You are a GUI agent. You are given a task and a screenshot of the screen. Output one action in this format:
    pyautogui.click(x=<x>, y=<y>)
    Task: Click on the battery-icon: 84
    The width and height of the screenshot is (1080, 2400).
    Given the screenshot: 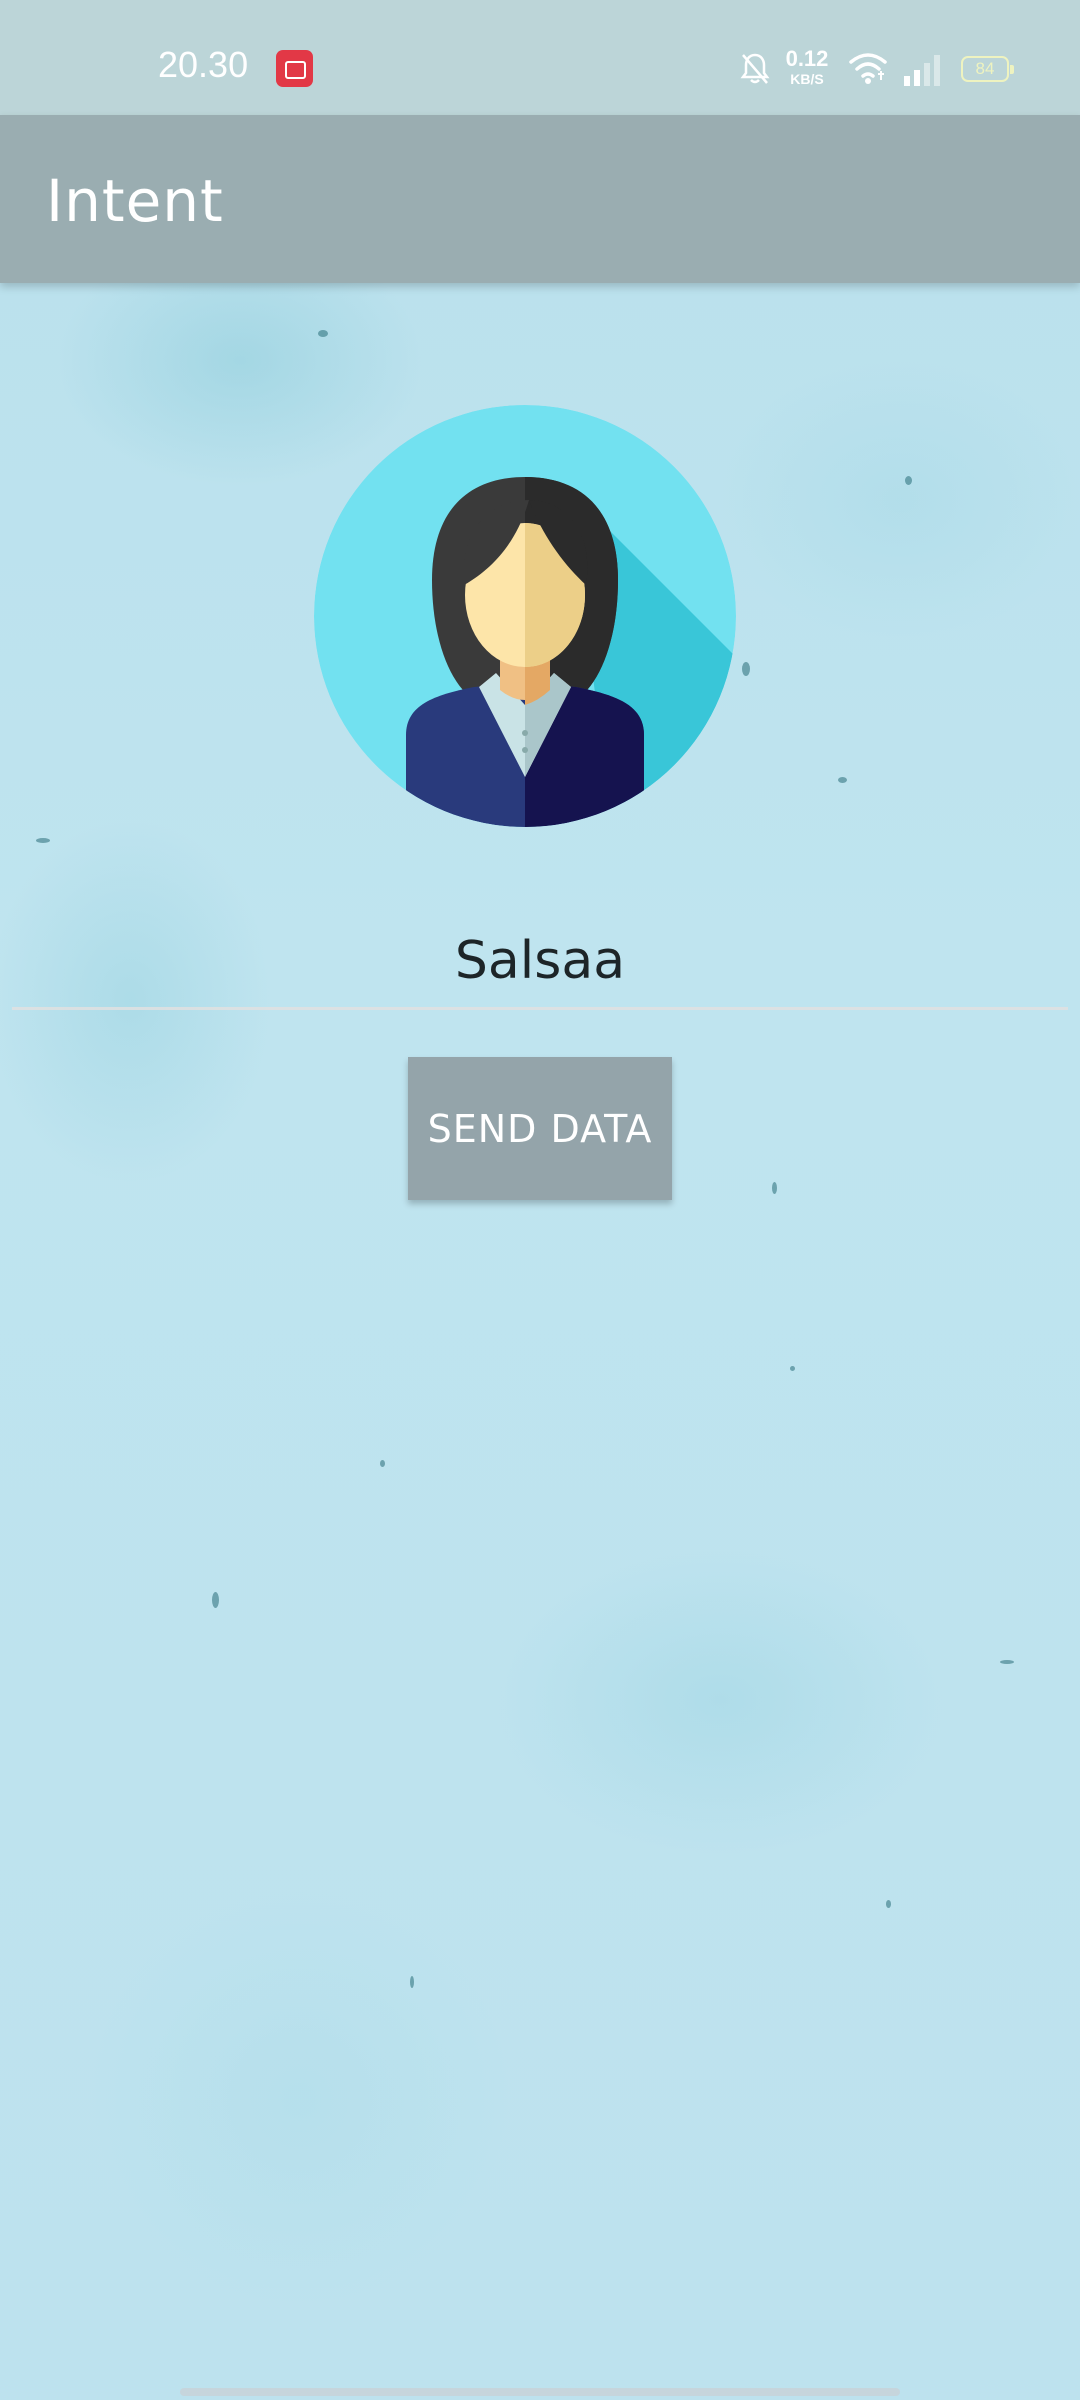 What is the action you would take?
    pyautogui.click(x=987, y=69)
    